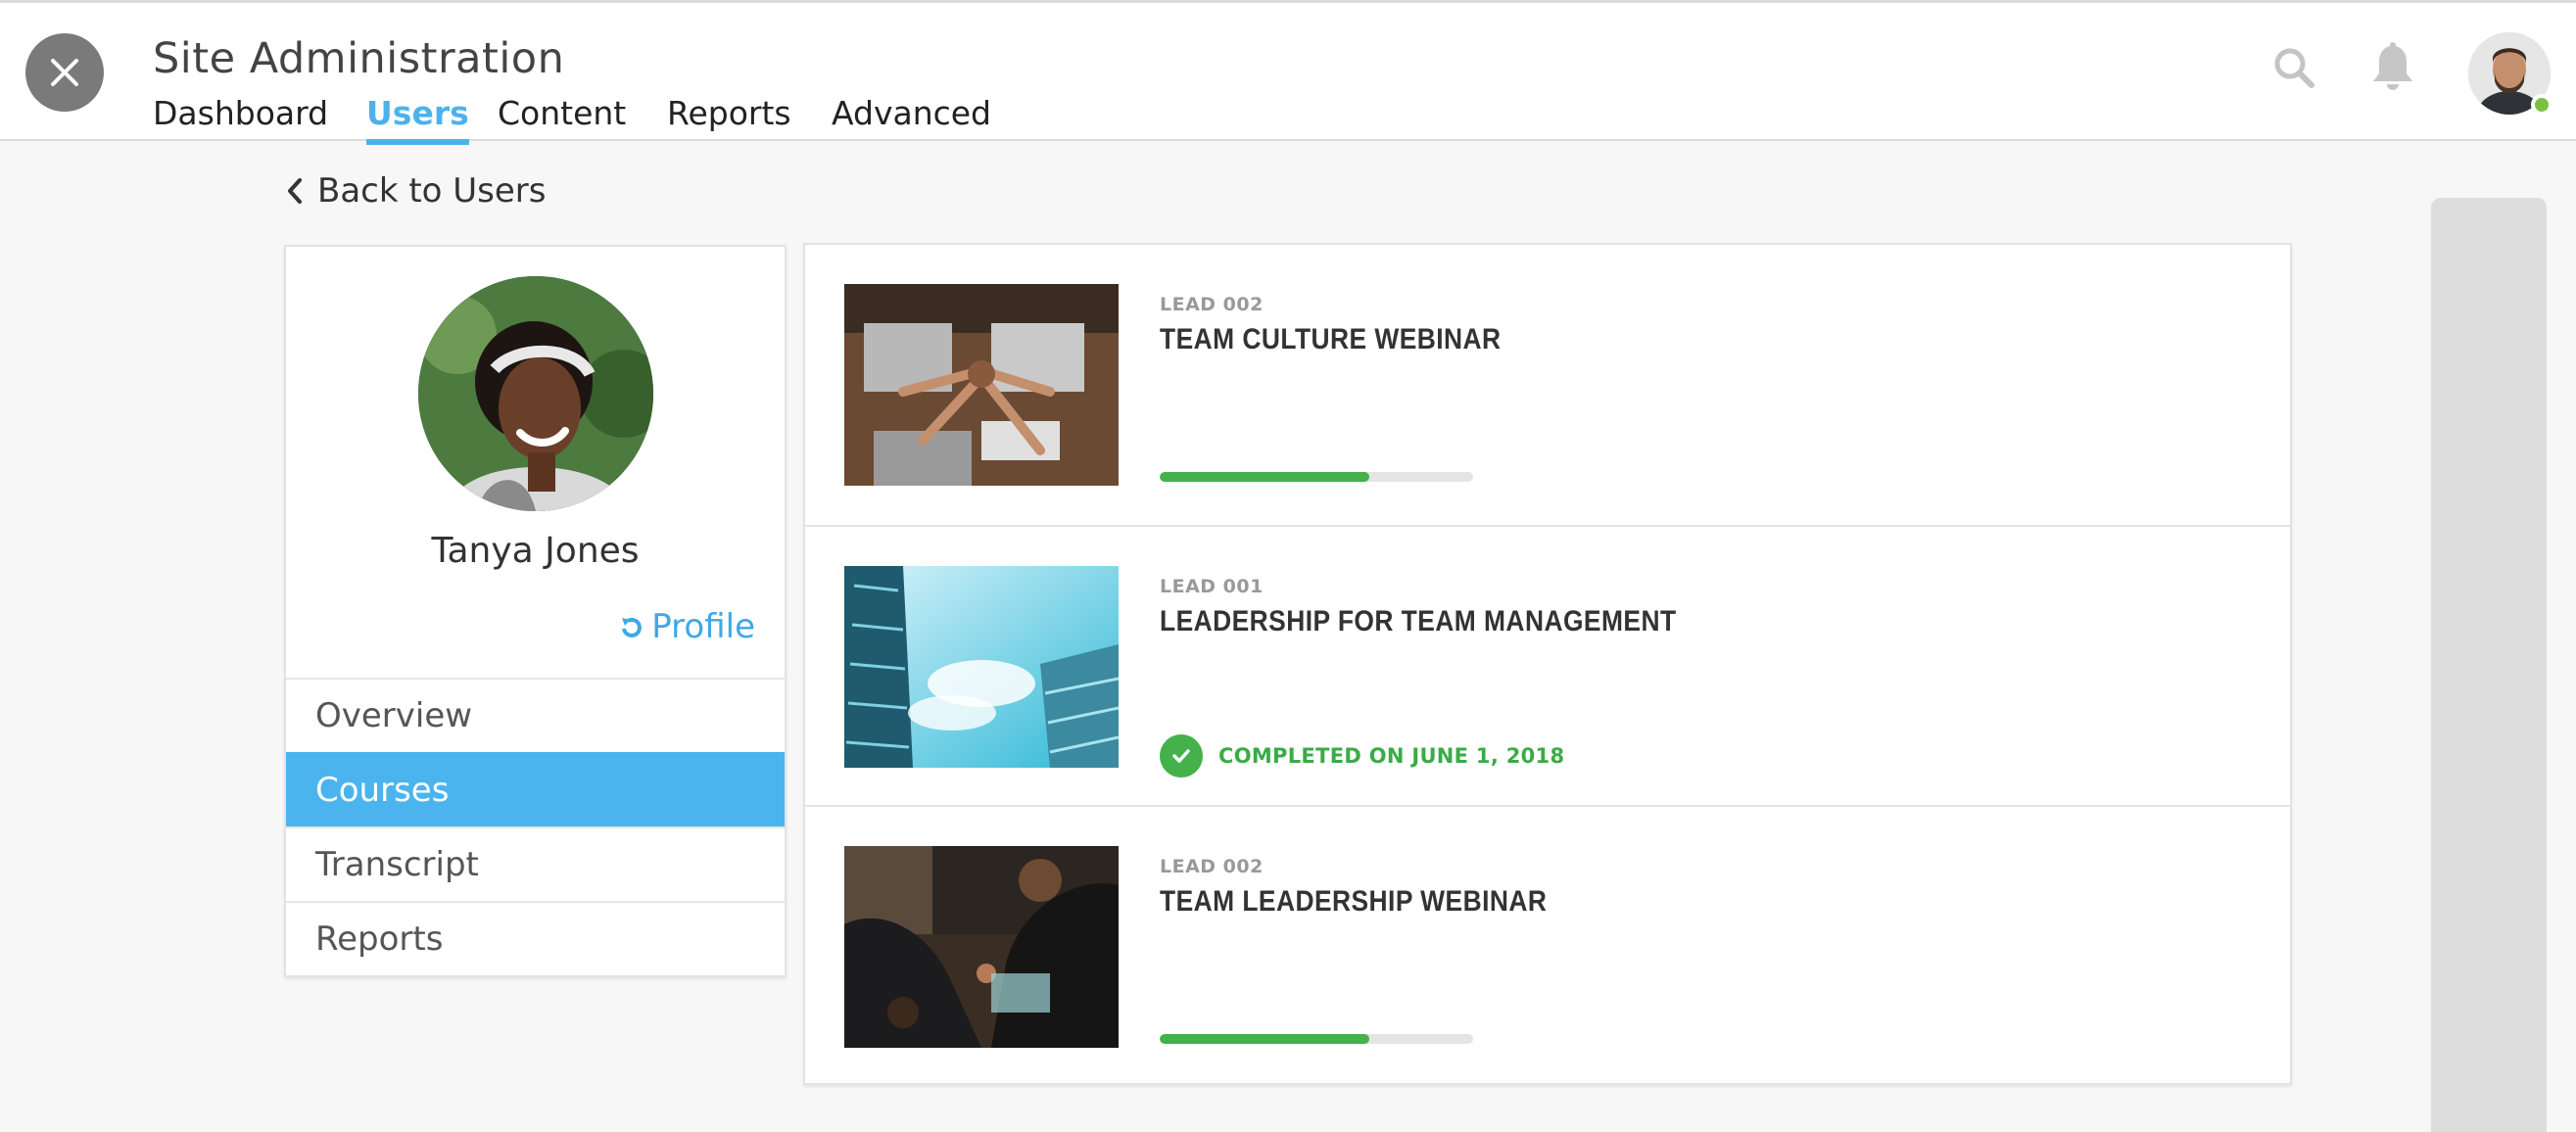  What do you see at coordinates (2393, 67) in the screenshot?
I see `bell-icon` at bounding box center [2393, 67].